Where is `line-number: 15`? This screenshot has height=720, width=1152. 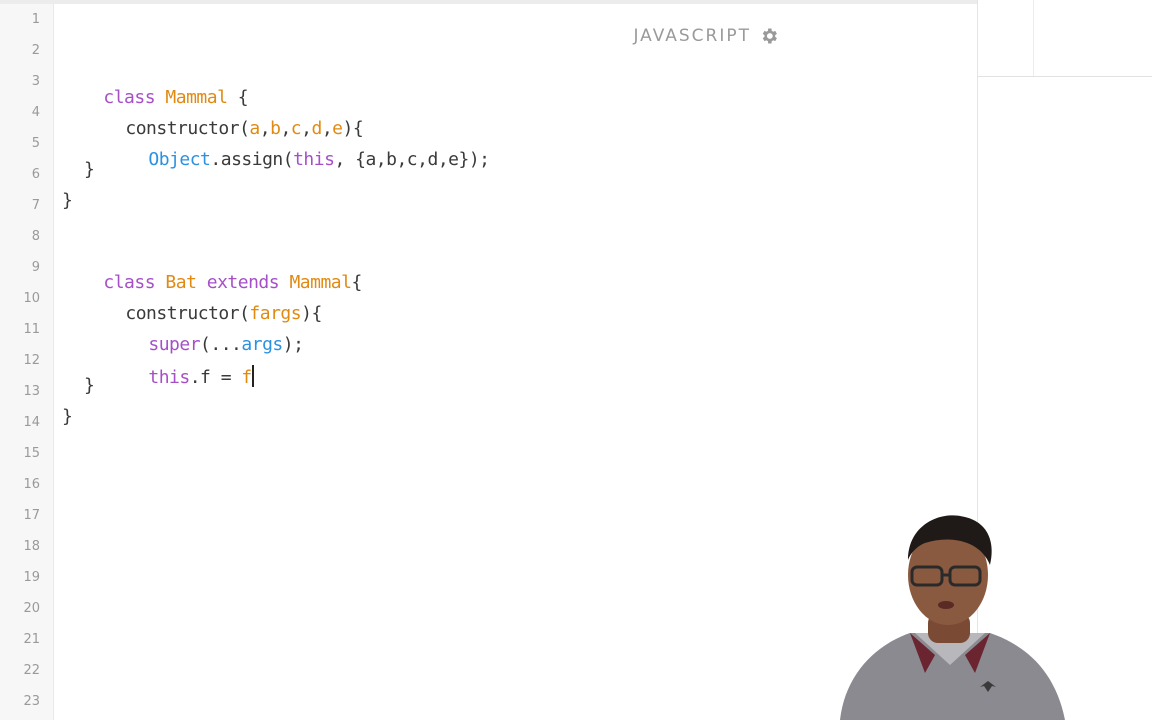
line-number: 15 is located at coordinates (31, 453).